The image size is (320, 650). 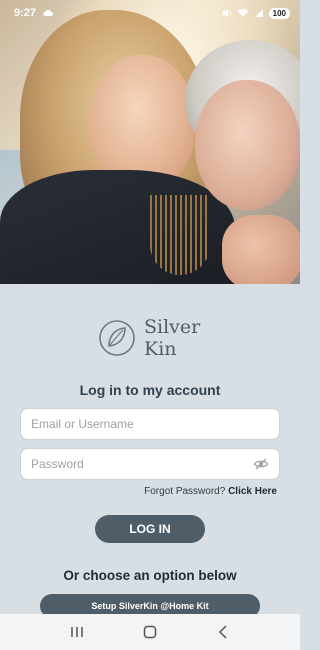 What do you see at coordinates (150, 529) in the screenshot?
I see `login-button: LOG IN` at bounding box center [150, 529].